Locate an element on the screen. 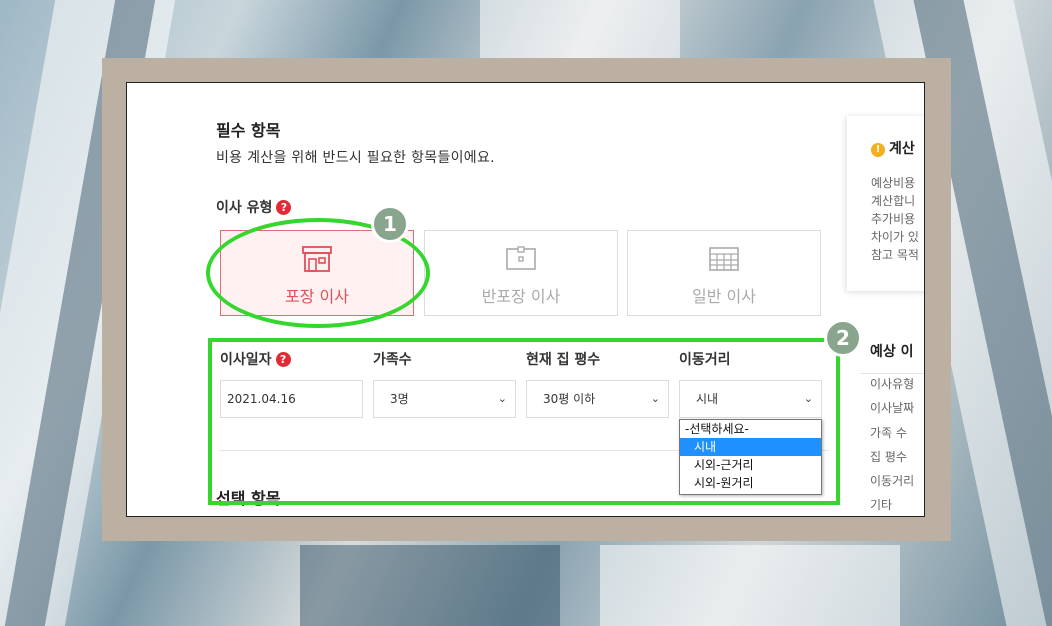 This screenshot has width=1052, height=626. estimate-item: 이사날짜 is located at coordinates (892, 408).